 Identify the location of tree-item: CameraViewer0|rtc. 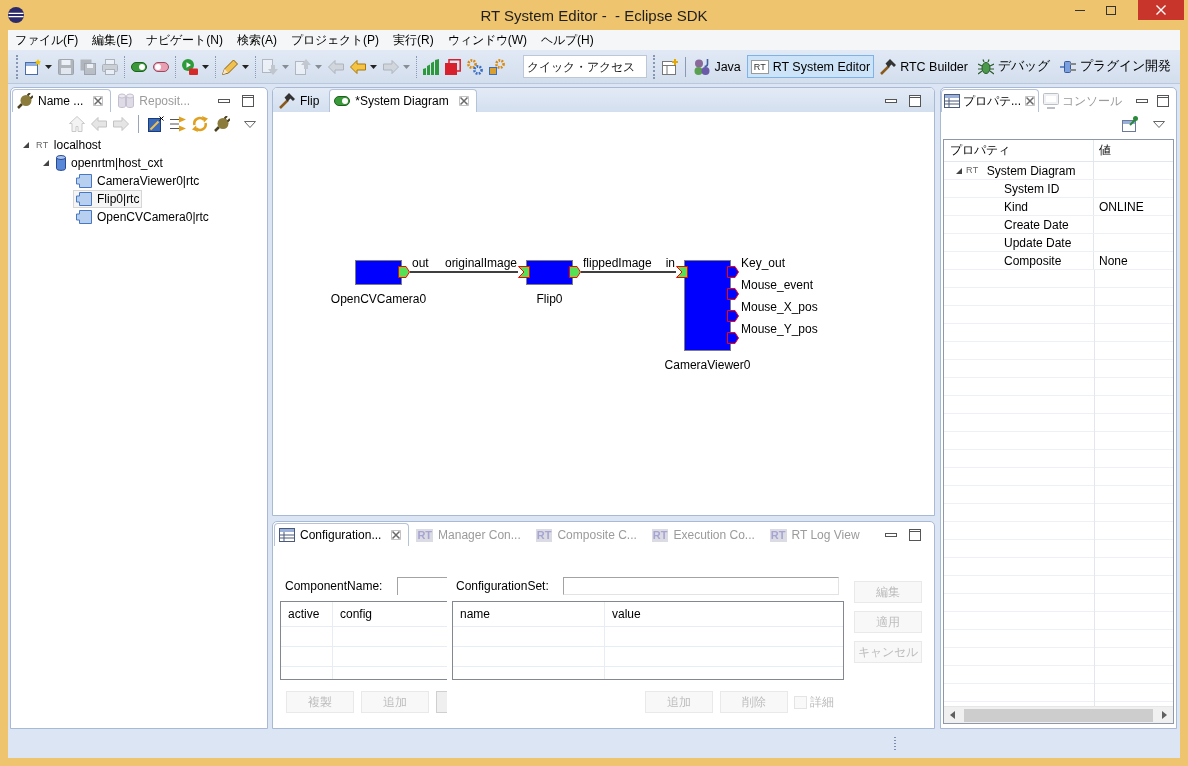
(138, 181).